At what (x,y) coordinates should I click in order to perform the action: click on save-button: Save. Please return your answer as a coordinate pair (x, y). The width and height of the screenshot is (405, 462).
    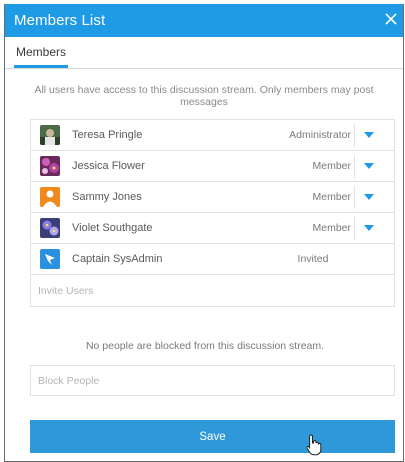
    Looking at the image, I should click on (212, 436).